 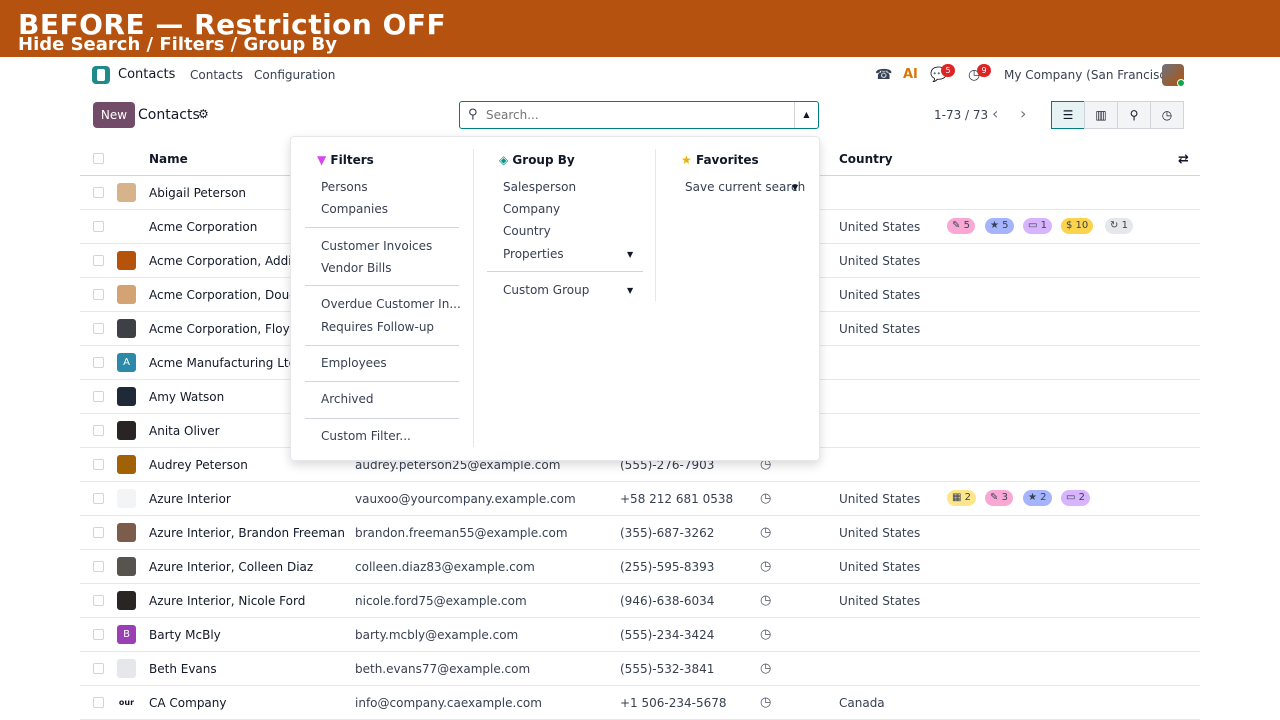 I want to click on filter-customer-invoices: Customer Invoices, so click(x=376, y=246).